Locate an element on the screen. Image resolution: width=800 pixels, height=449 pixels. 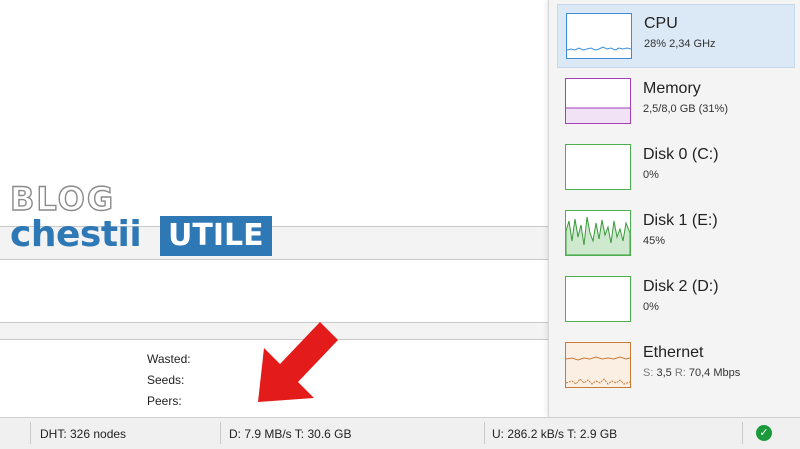
disk1-graph is located at coordinates (598, 233).